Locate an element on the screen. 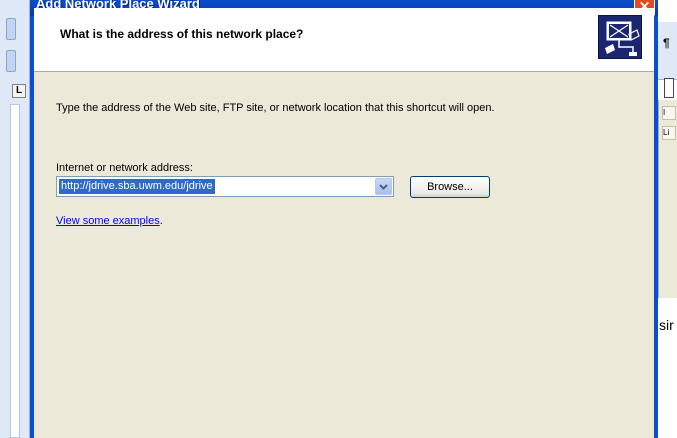  address-dropdown-button is located at coordinates (383, 186).